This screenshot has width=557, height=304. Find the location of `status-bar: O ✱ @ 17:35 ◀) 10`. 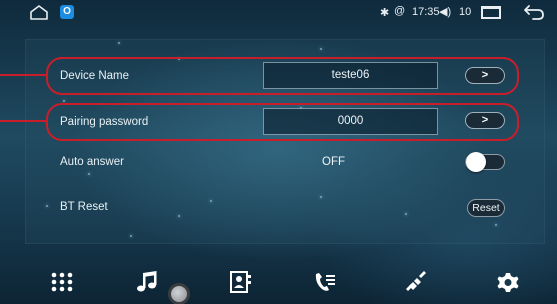

status-bar: O ✱ @ 17:35 ◀) 10 is located at coordinates (278, 13).